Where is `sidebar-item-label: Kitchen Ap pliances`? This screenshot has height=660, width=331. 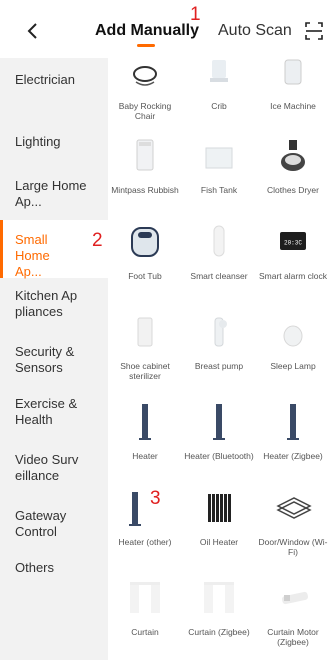 sidebar-item-label: Kitchen Ap pliances is located at coordinates (46, 303).